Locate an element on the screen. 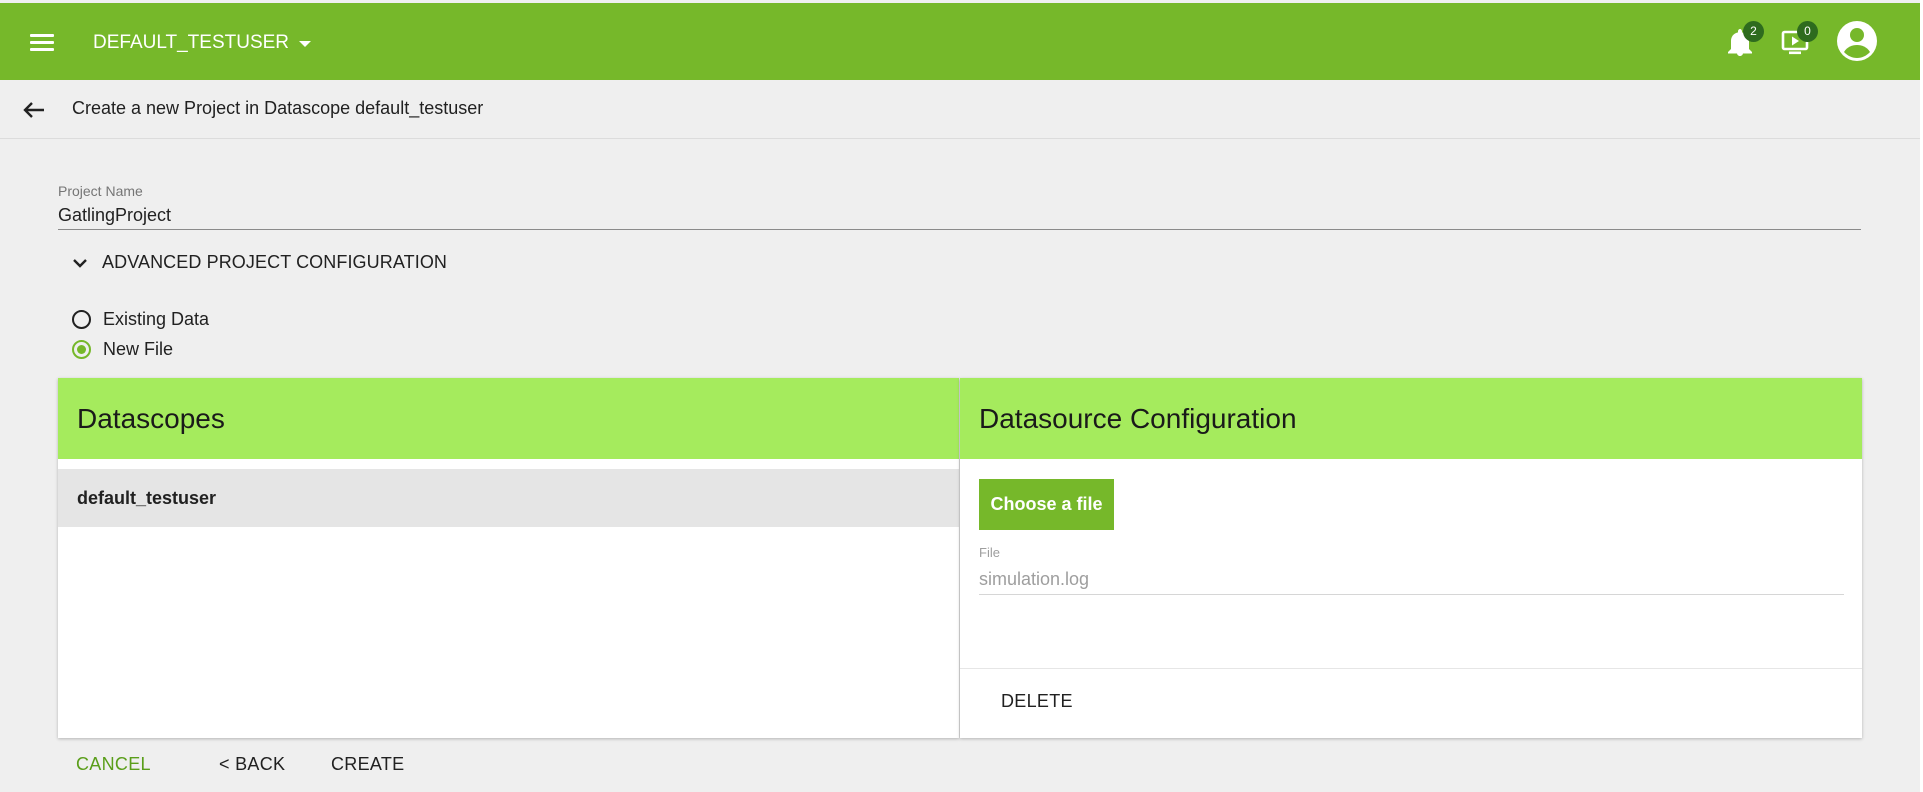  user-dropdown: DEFAULT_TESTUSER is located at coordinates (202, 43).